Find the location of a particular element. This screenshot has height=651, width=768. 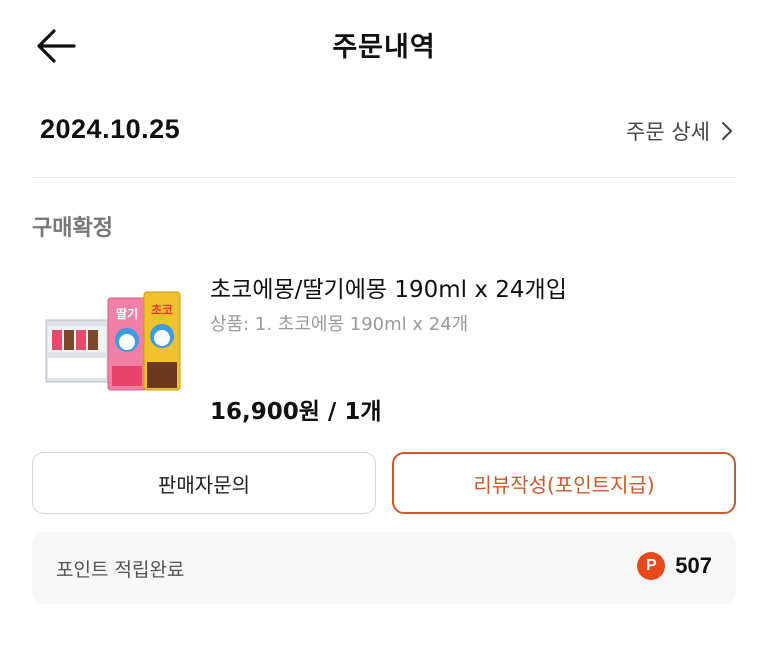

order-detail-label: 주문 상세 is located at coordinates (668, 132).